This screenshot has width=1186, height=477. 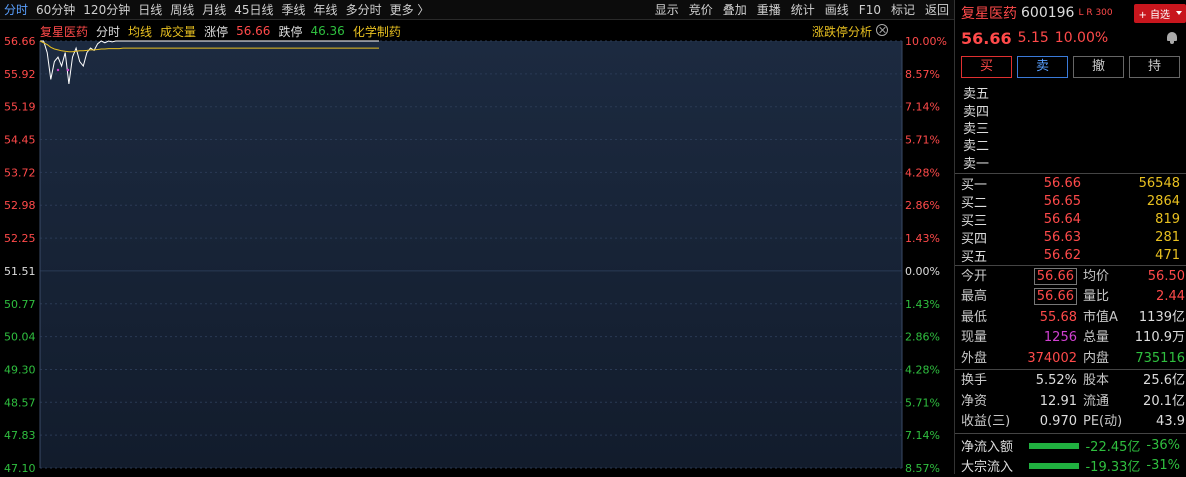 What do you see at coordinates (837, 10) in the screenshot?
I see `toolbar-action-5: 画线` at bounding box center [837, 10].